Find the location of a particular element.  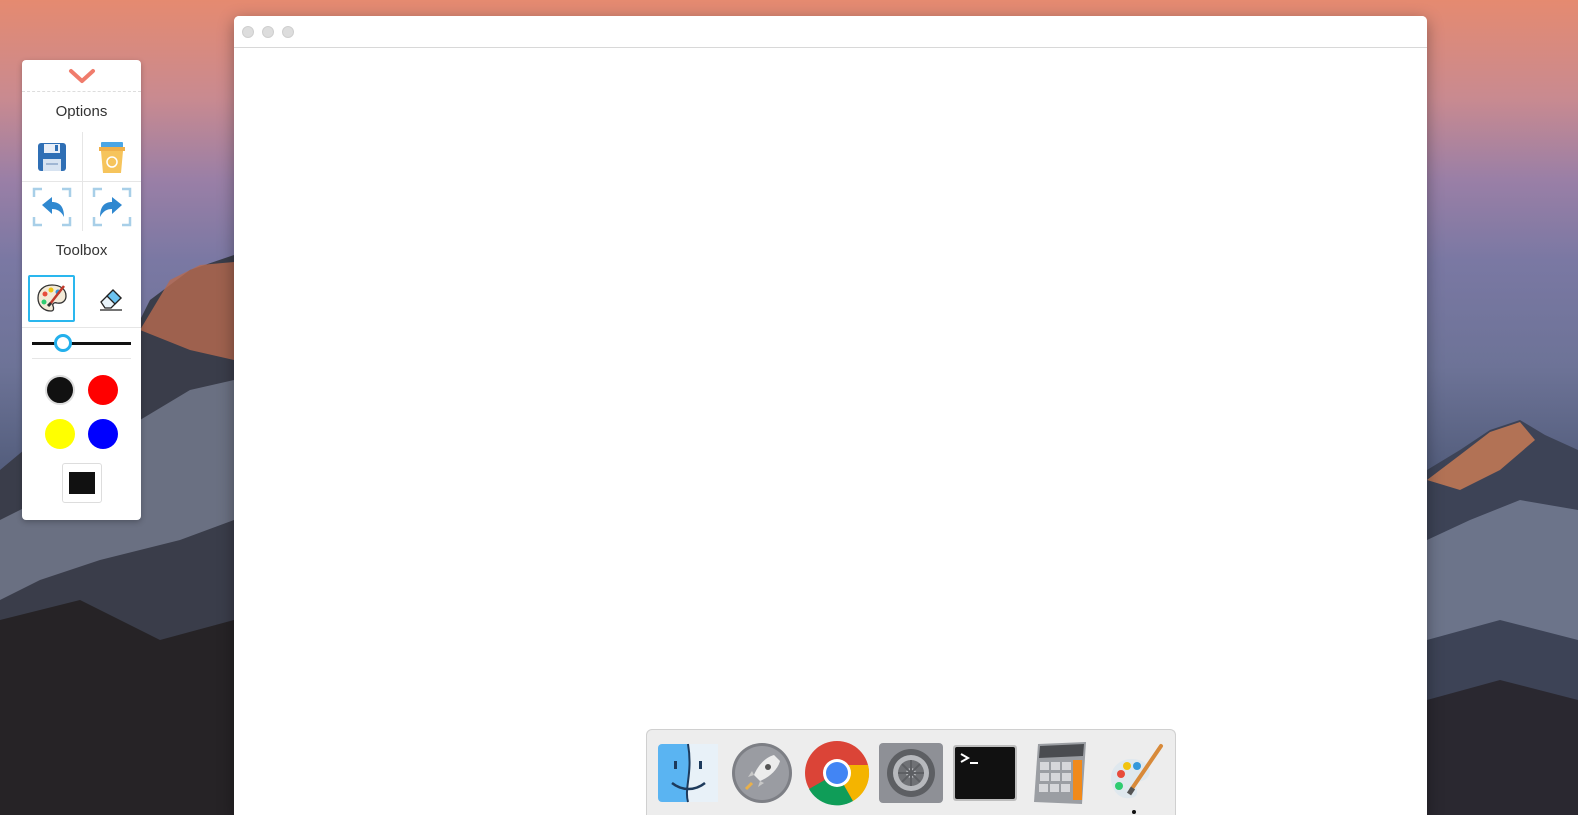

window-titlebar is located at coordinates (830, 32).